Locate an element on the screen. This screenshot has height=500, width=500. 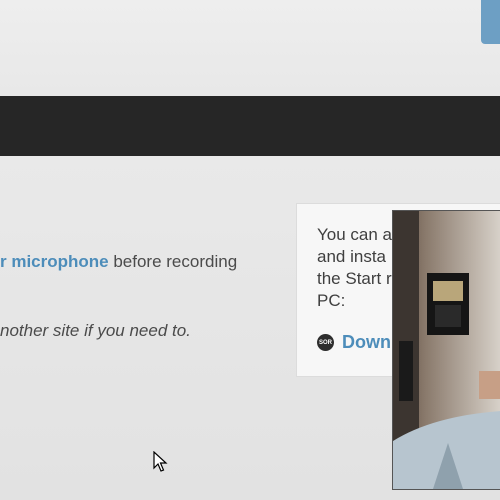
instruction-line-microphone: r microphone before recording is located at coordinates (118, 262).